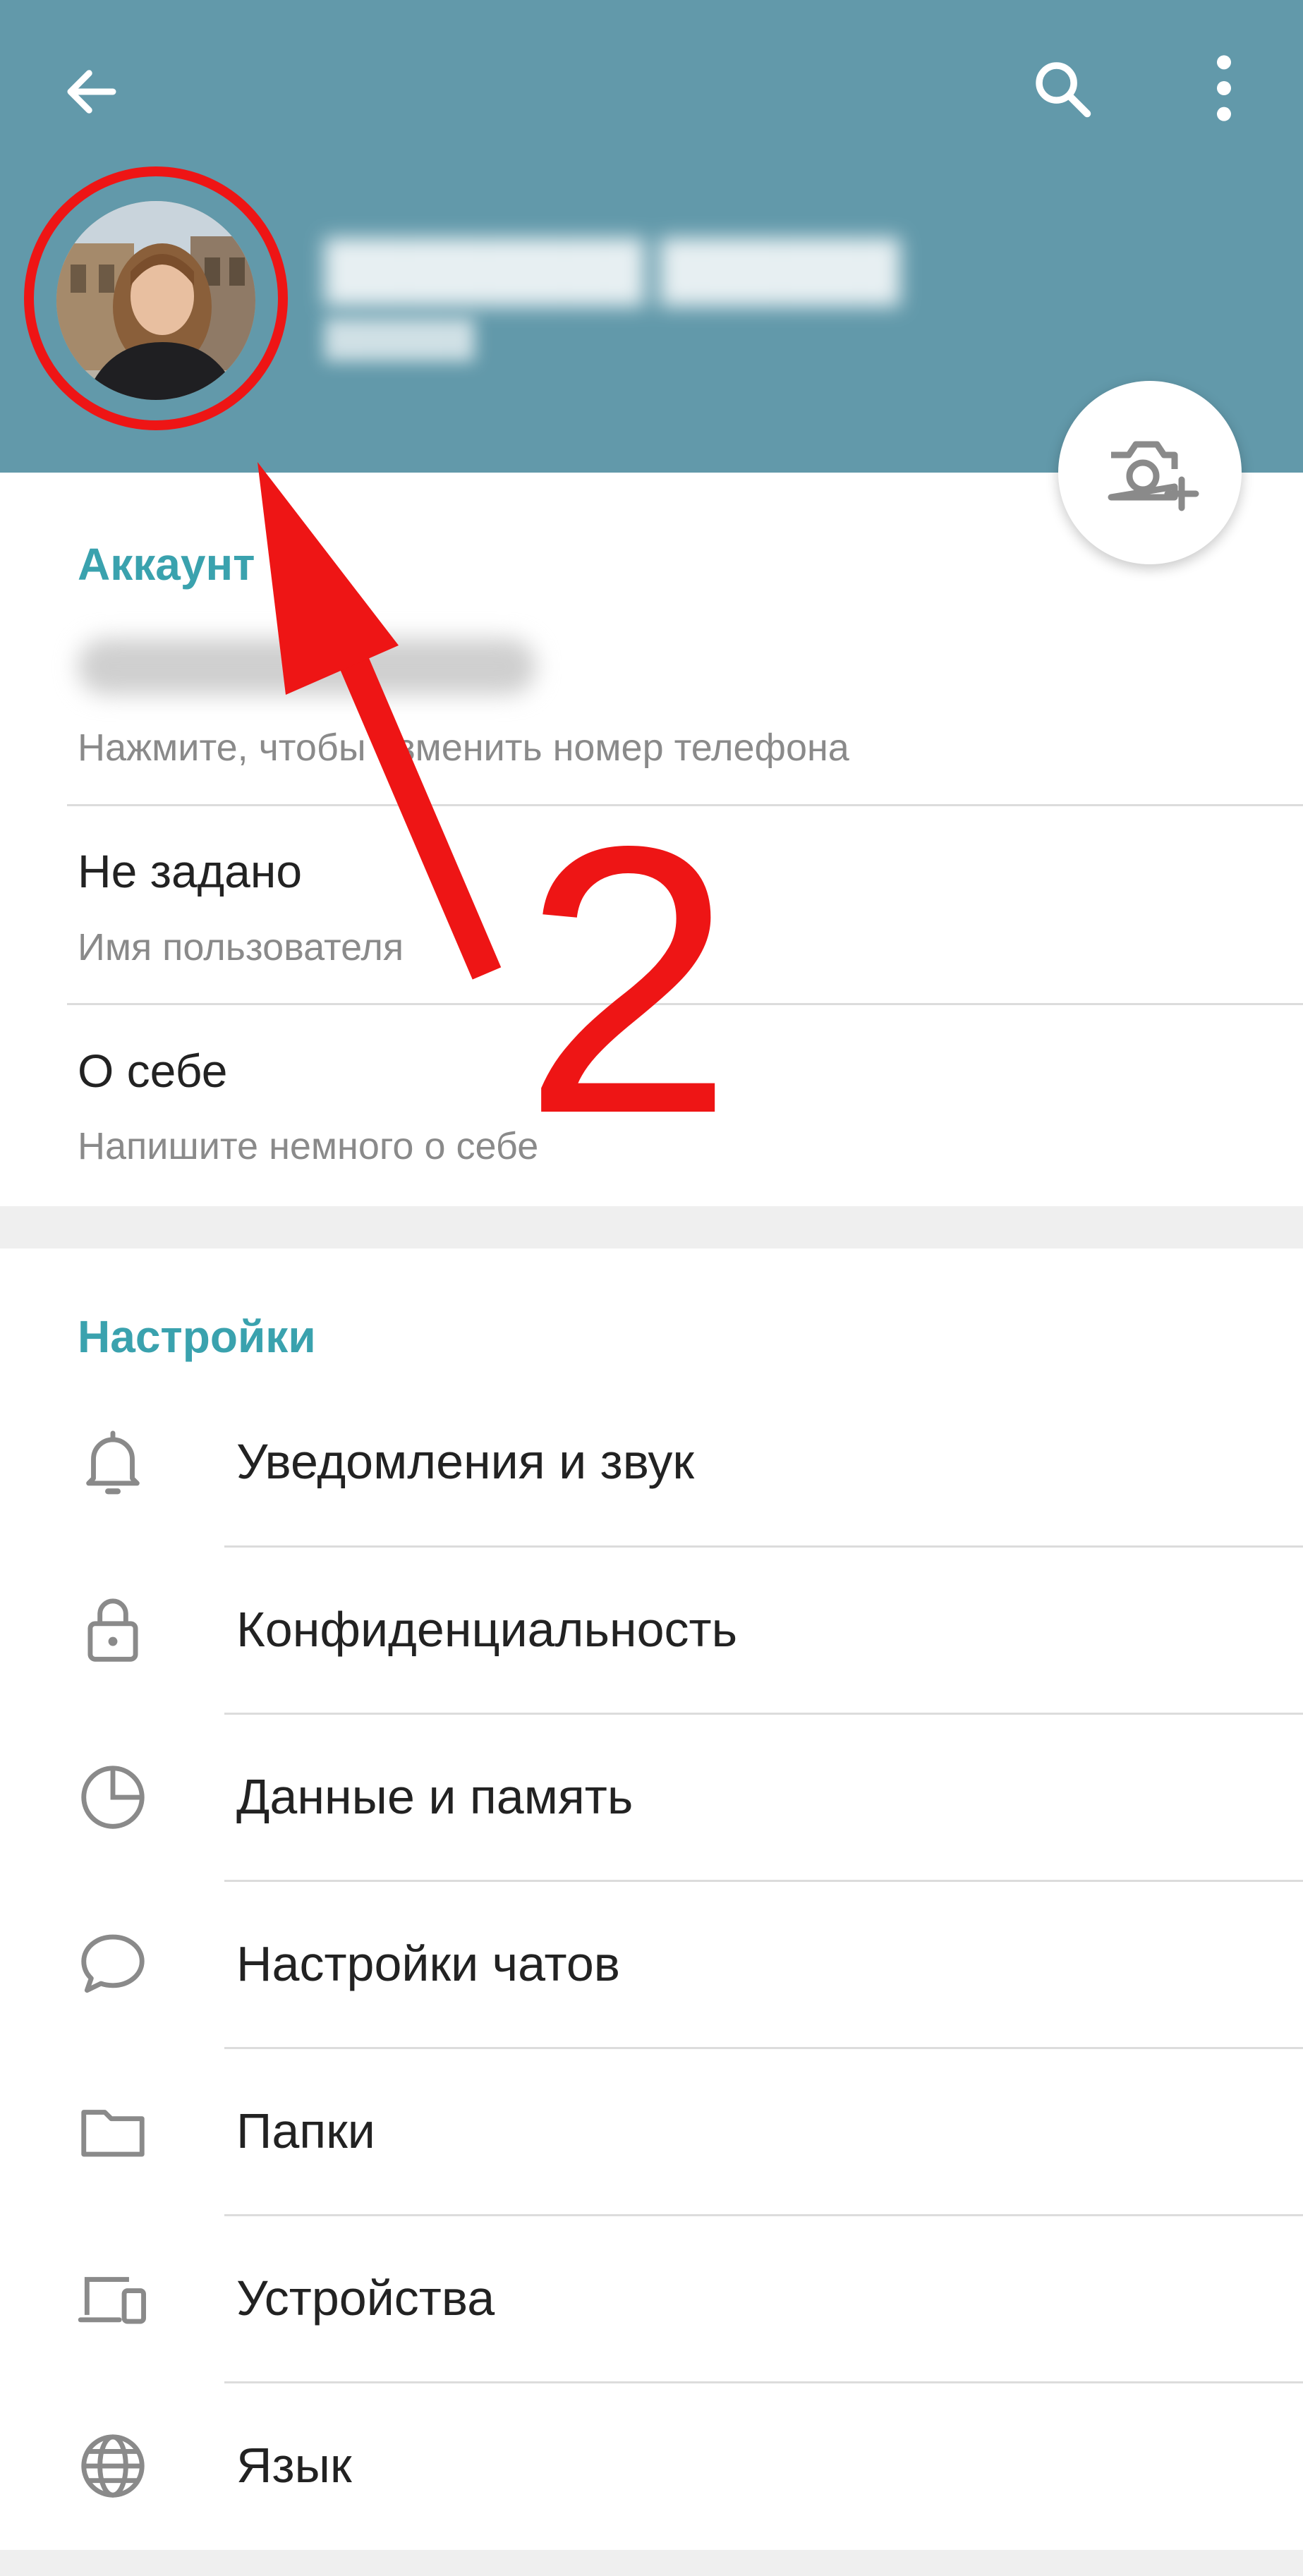 The height and width of the screenshot is (2576, 1303). I want to click on settings-item-notifications: Уведомления и звук, so click(652, 1463).